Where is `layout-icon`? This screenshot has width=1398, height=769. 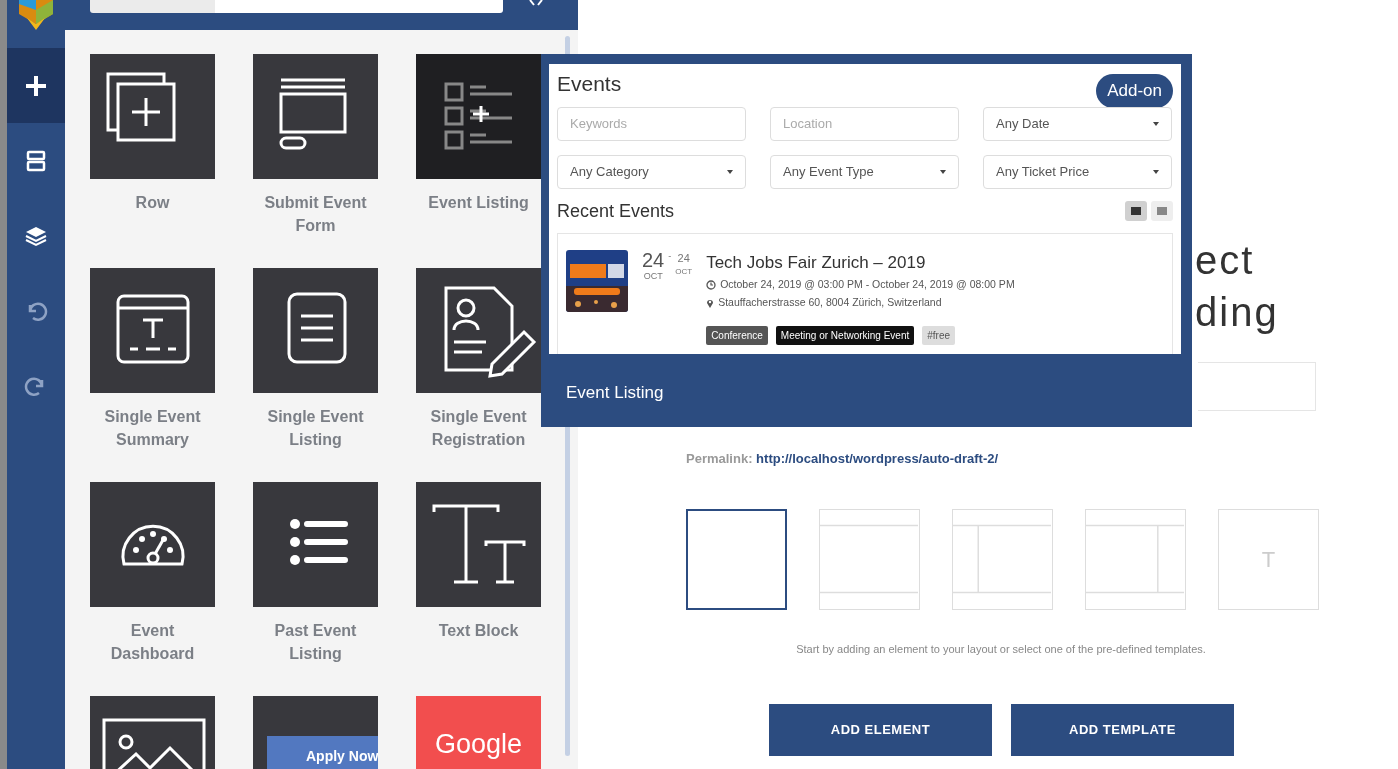
layout-icon is located at coordinates (36, 160).